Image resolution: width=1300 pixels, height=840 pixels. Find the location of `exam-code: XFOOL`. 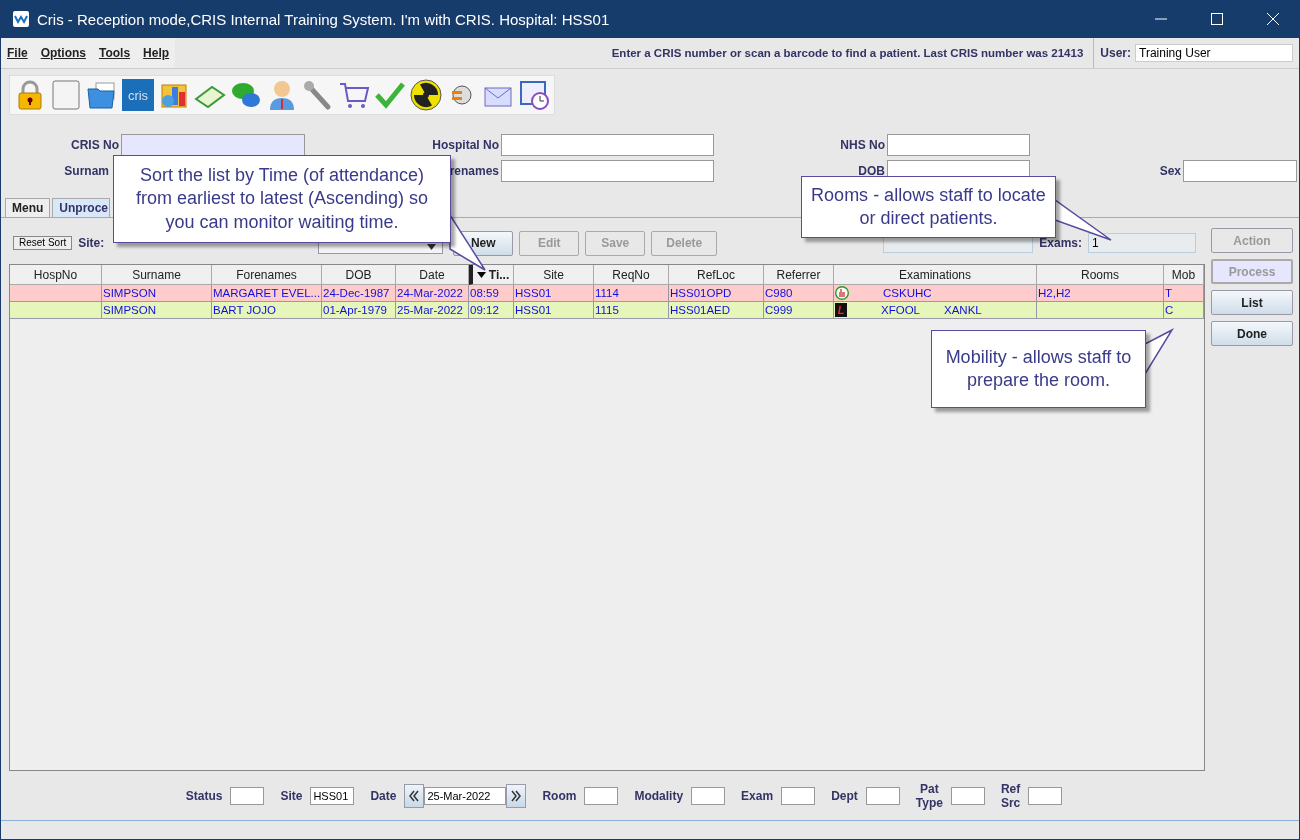

exam-code: XFOOL is located at coordinates (900, 310).